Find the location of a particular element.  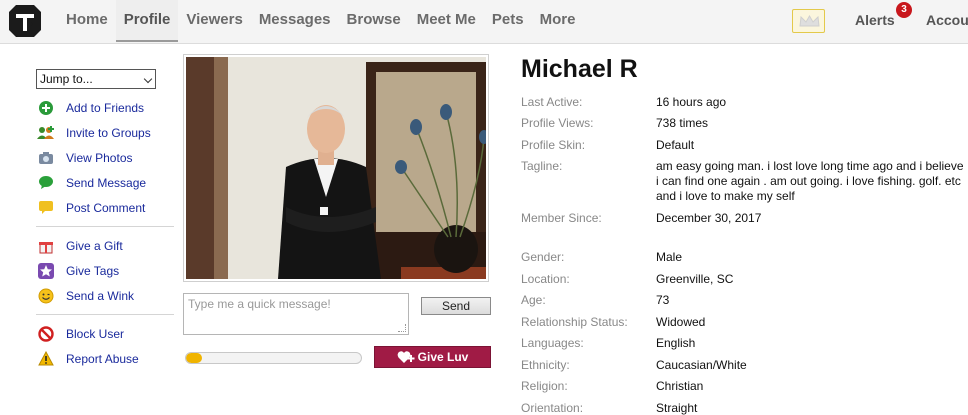

crown-button is located at coordinates (808, 21).